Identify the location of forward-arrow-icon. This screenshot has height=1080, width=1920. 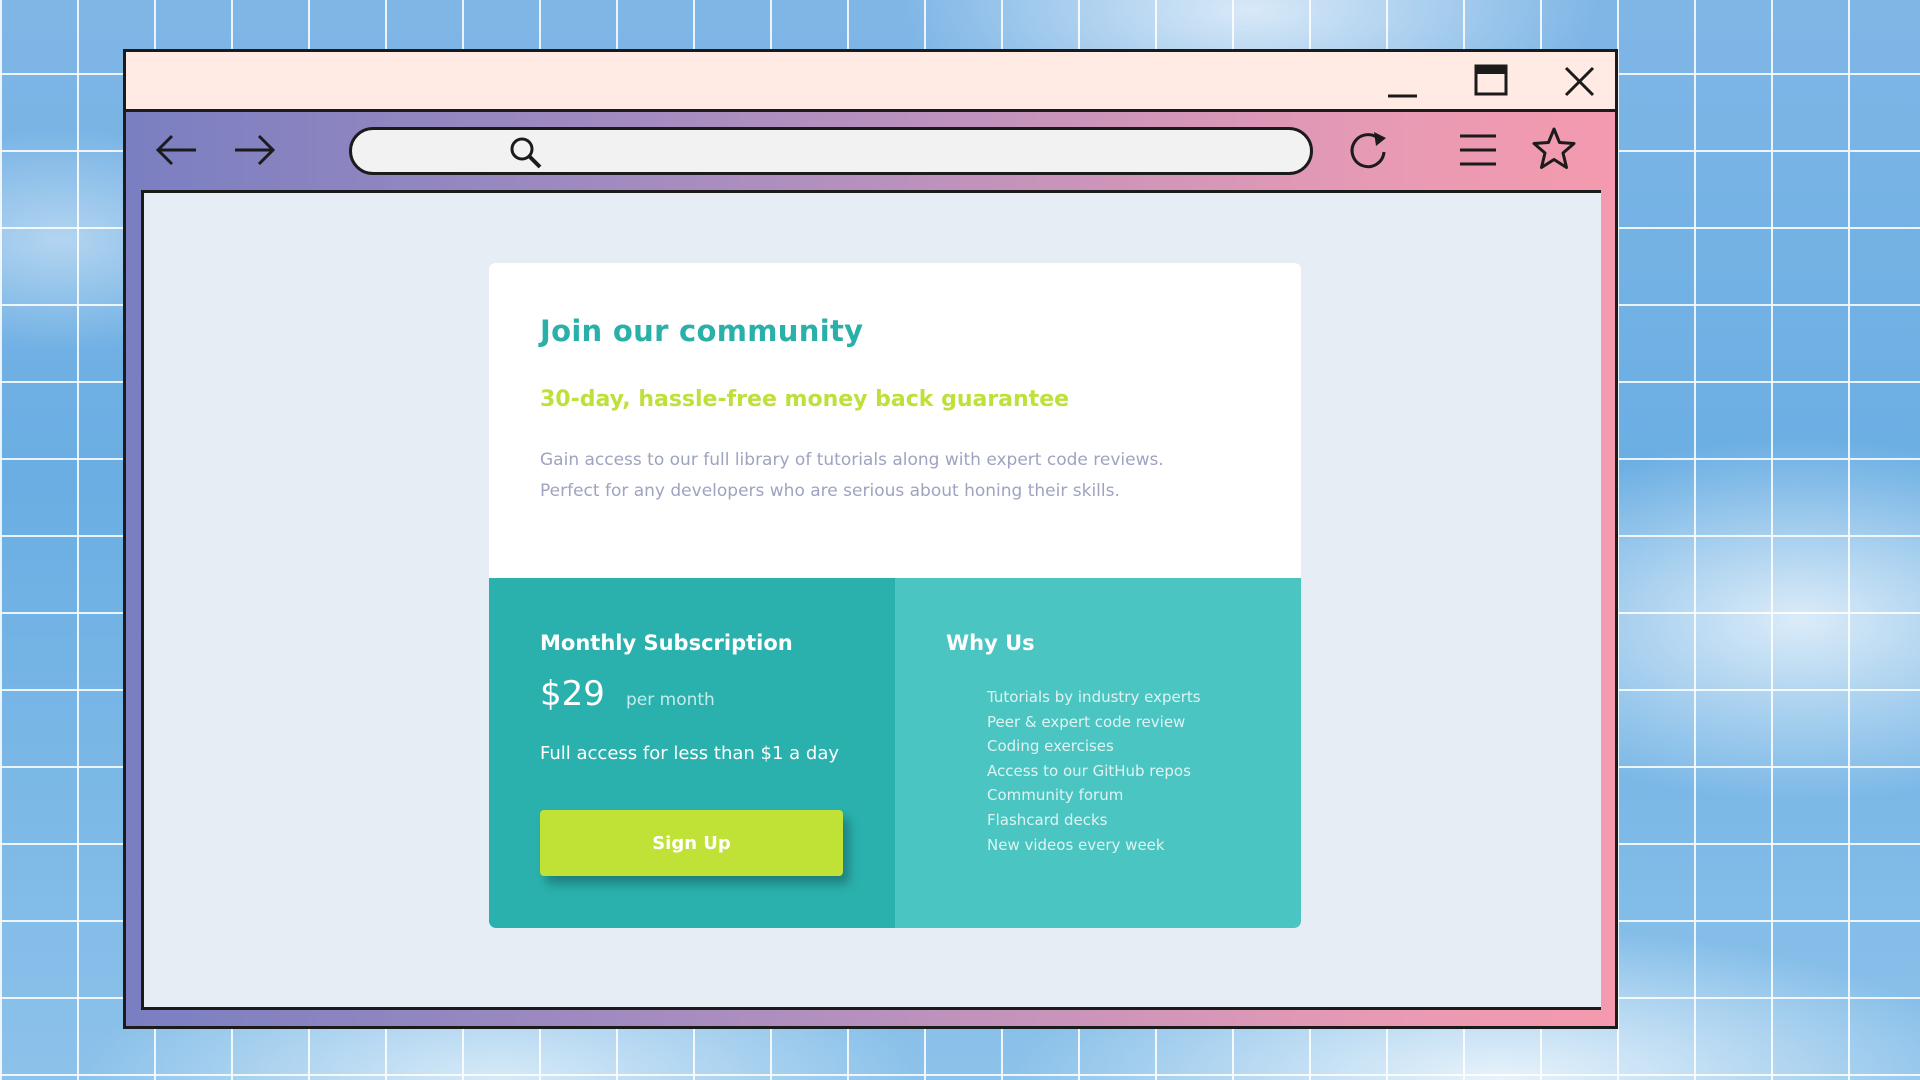
(254, 150).